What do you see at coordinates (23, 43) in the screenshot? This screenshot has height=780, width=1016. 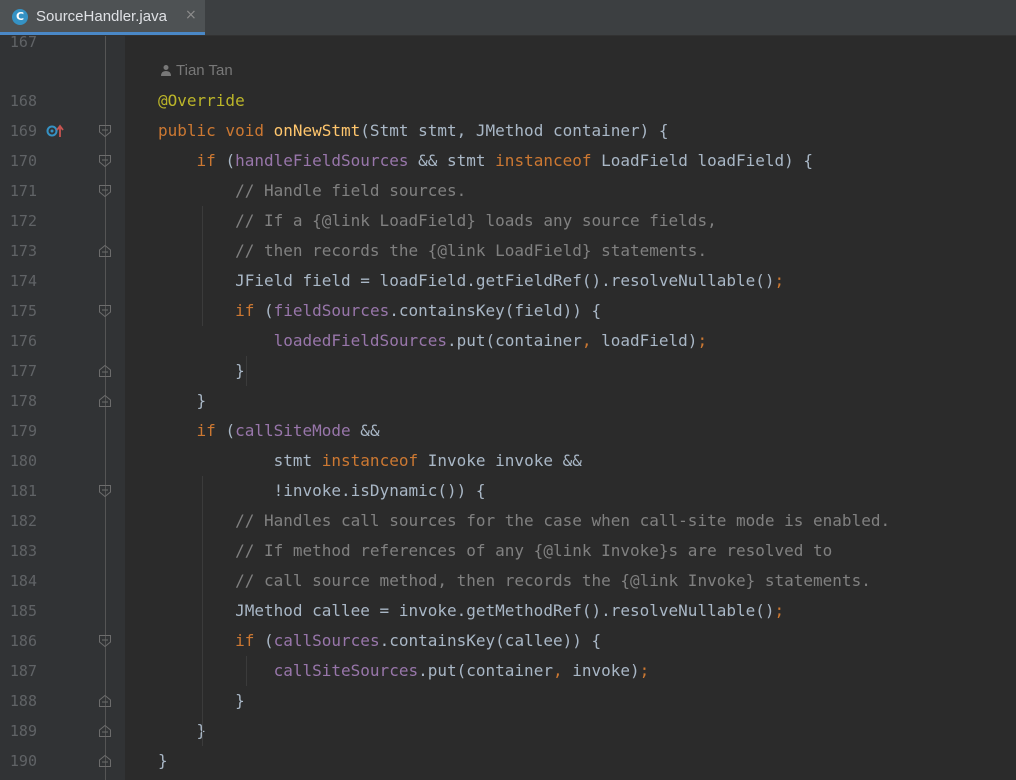 I see `line-number: 167` at bounding box center [23, 43].